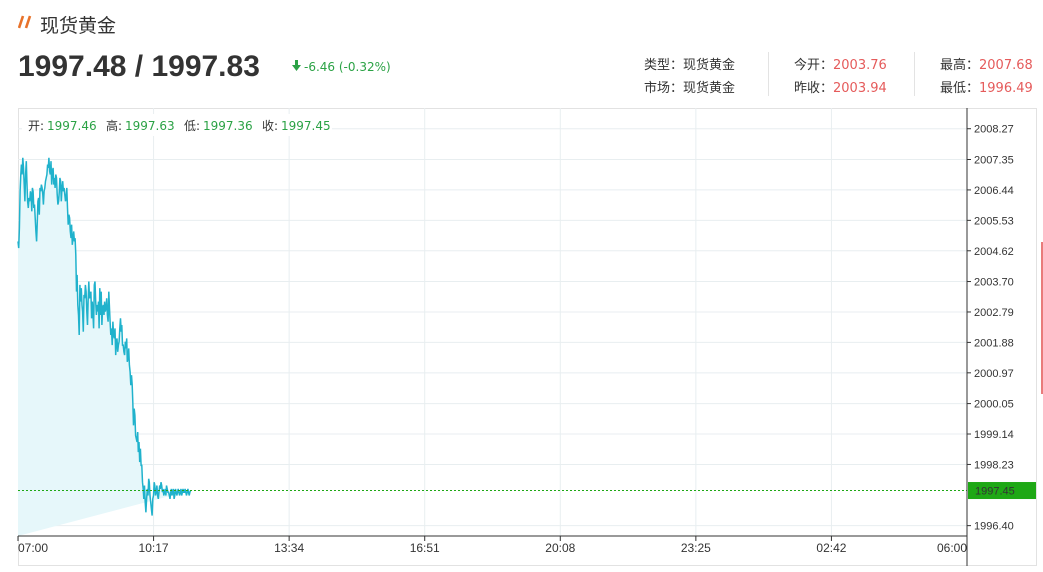 The height and width of the screenshot is (572, 1043). I want to click on y-tick-label: 2000.05, so click(994, 405).